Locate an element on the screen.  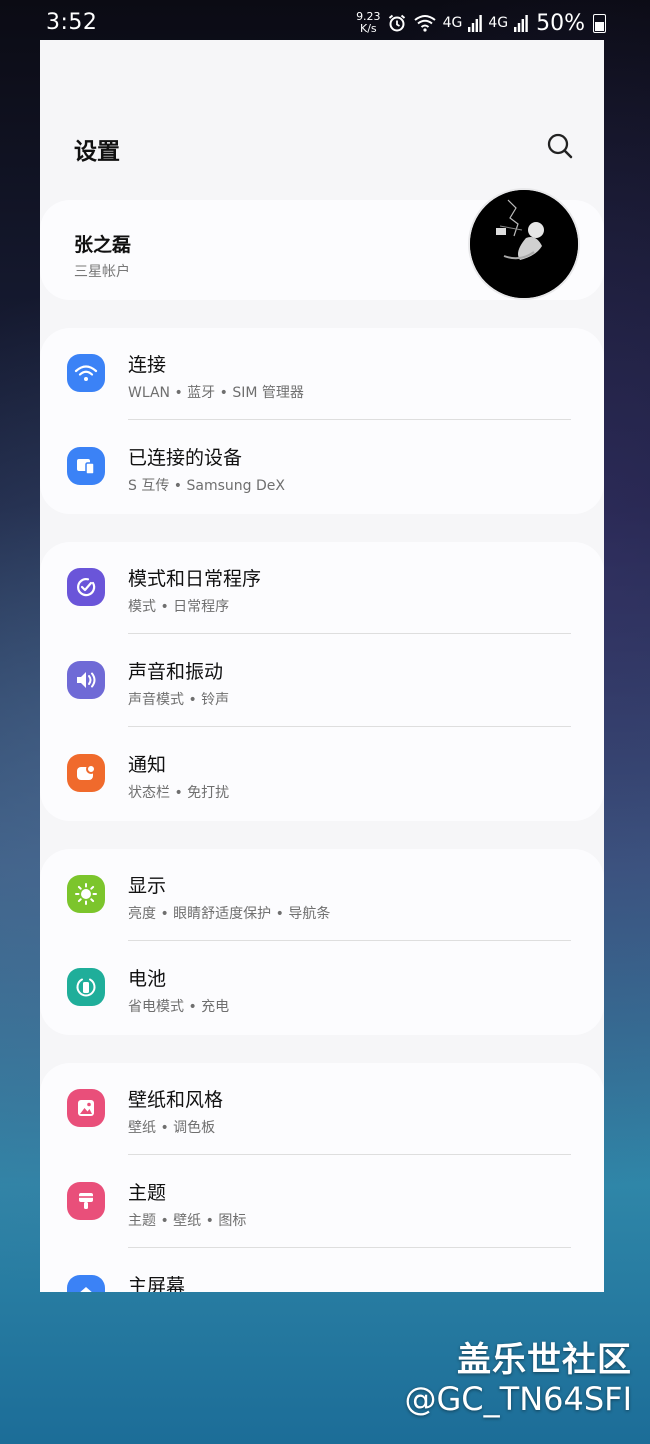
settings-group-wallpaper: 壁纸和风格 壁纸 • 调色板 主题 主题 • 壁纸 • 图标 主屏幕 is located at coordinates (322, 1177).